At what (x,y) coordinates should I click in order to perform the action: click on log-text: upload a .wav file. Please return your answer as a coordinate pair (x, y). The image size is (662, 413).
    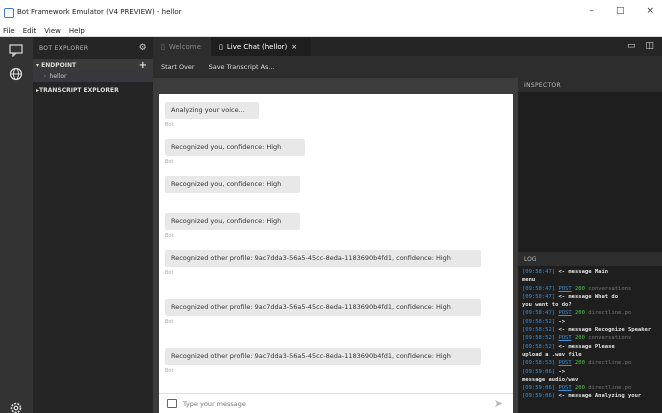
    Looking at the image, I should click on (552, 354).